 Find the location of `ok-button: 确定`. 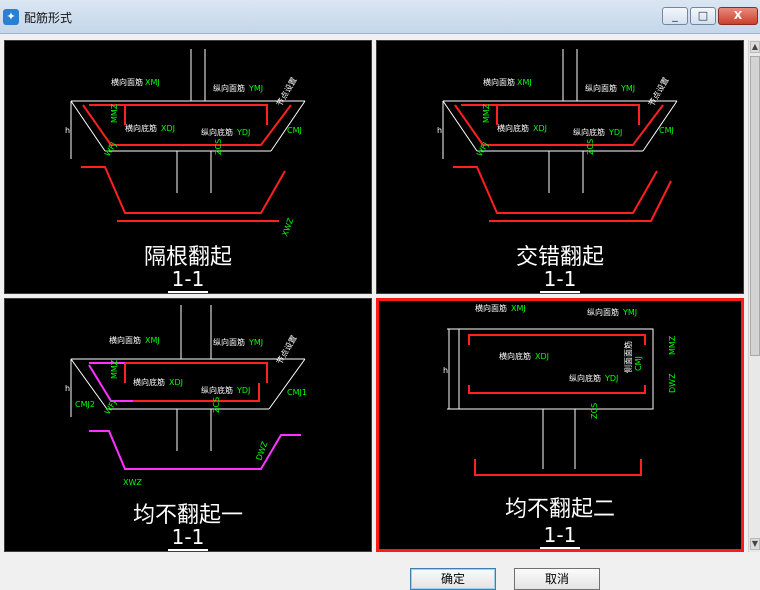

ok-button: 确定 is located at coordinates (453, 579).